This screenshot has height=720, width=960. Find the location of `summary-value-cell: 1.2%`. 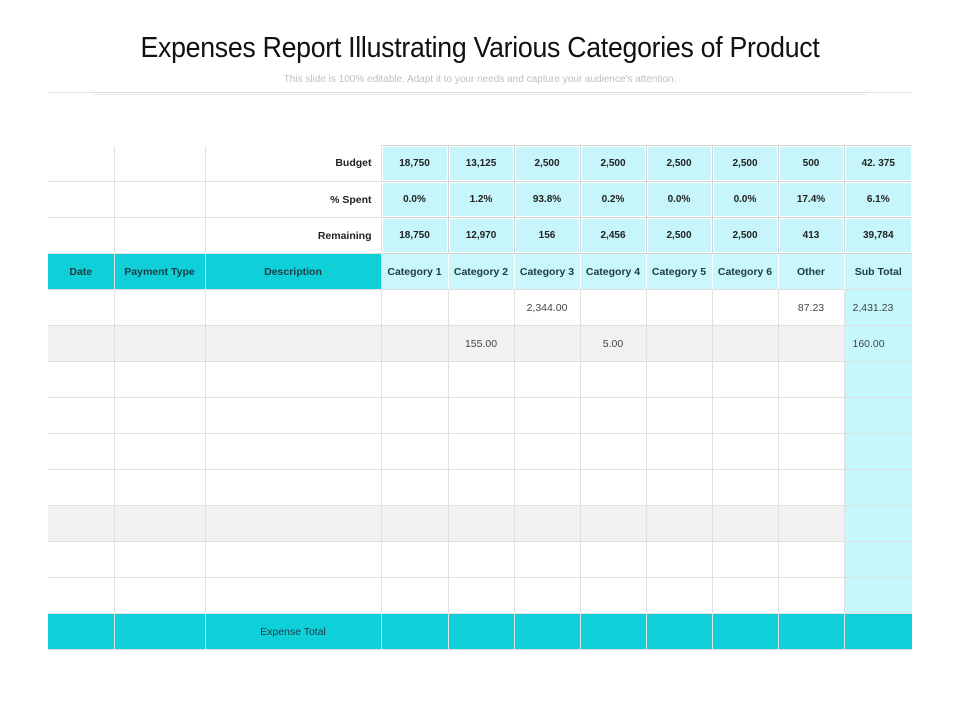

summary-value-cell: 1.2% is located at coordinates (481, 199).